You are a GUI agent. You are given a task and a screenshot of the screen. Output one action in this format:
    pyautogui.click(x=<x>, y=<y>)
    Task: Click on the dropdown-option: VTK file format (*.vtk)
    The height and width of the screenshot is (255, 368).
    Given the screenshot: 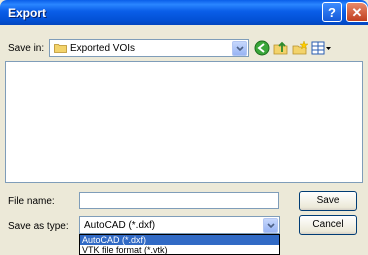 What is the action you would take?
    pyautogui.click(x=179, y=249)
    